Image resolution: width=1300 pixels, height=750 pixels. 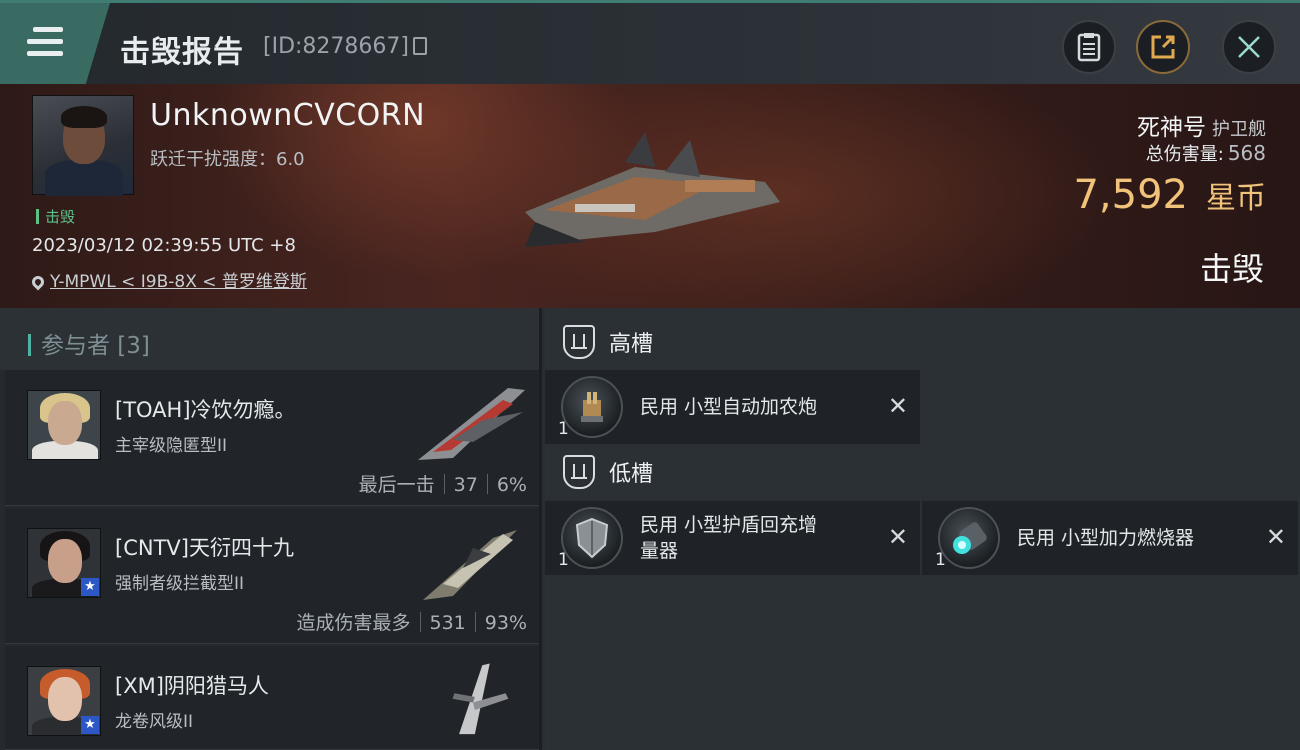 I want to click on menu-icon, so click(x=45, y=45).